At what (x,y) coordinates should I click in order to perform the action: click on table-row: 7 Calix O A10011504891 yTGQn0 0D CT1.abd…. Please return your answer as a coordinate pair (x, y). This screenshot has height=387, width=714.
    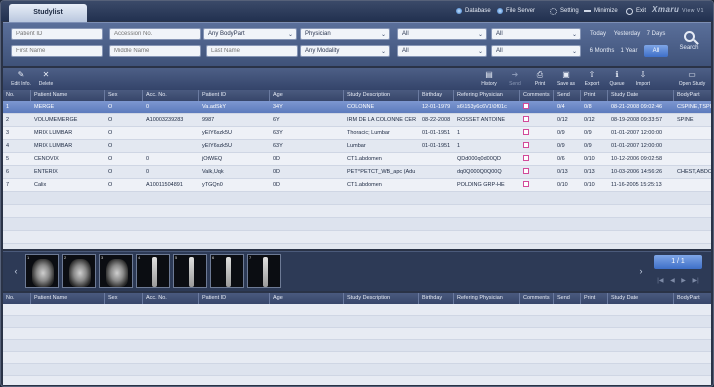
    Looking at the image, I should click on (357, 185).